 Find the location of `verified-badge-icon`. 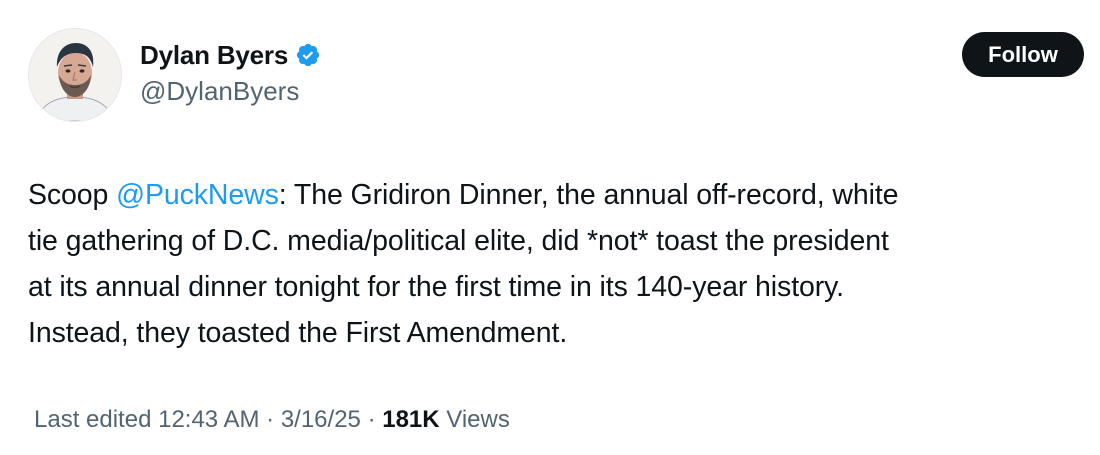

verified-badge-icon is located at coordinates (308, 55).